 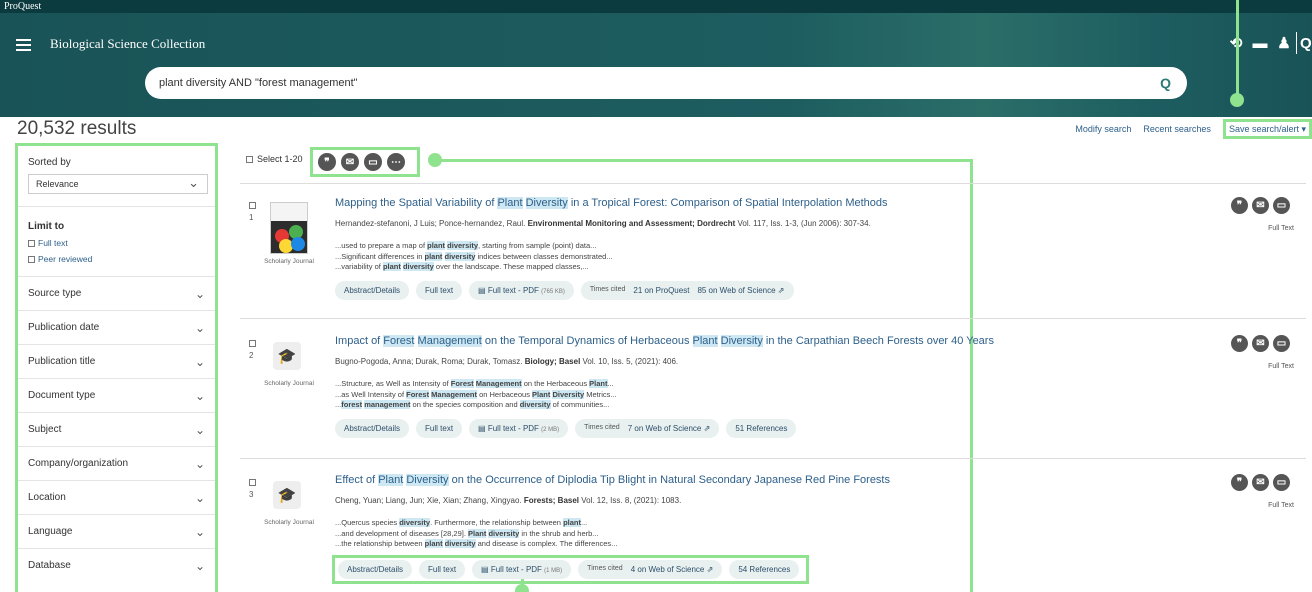 I want to click on text-segment: on Herbaceous, so click(x=505, y=394).